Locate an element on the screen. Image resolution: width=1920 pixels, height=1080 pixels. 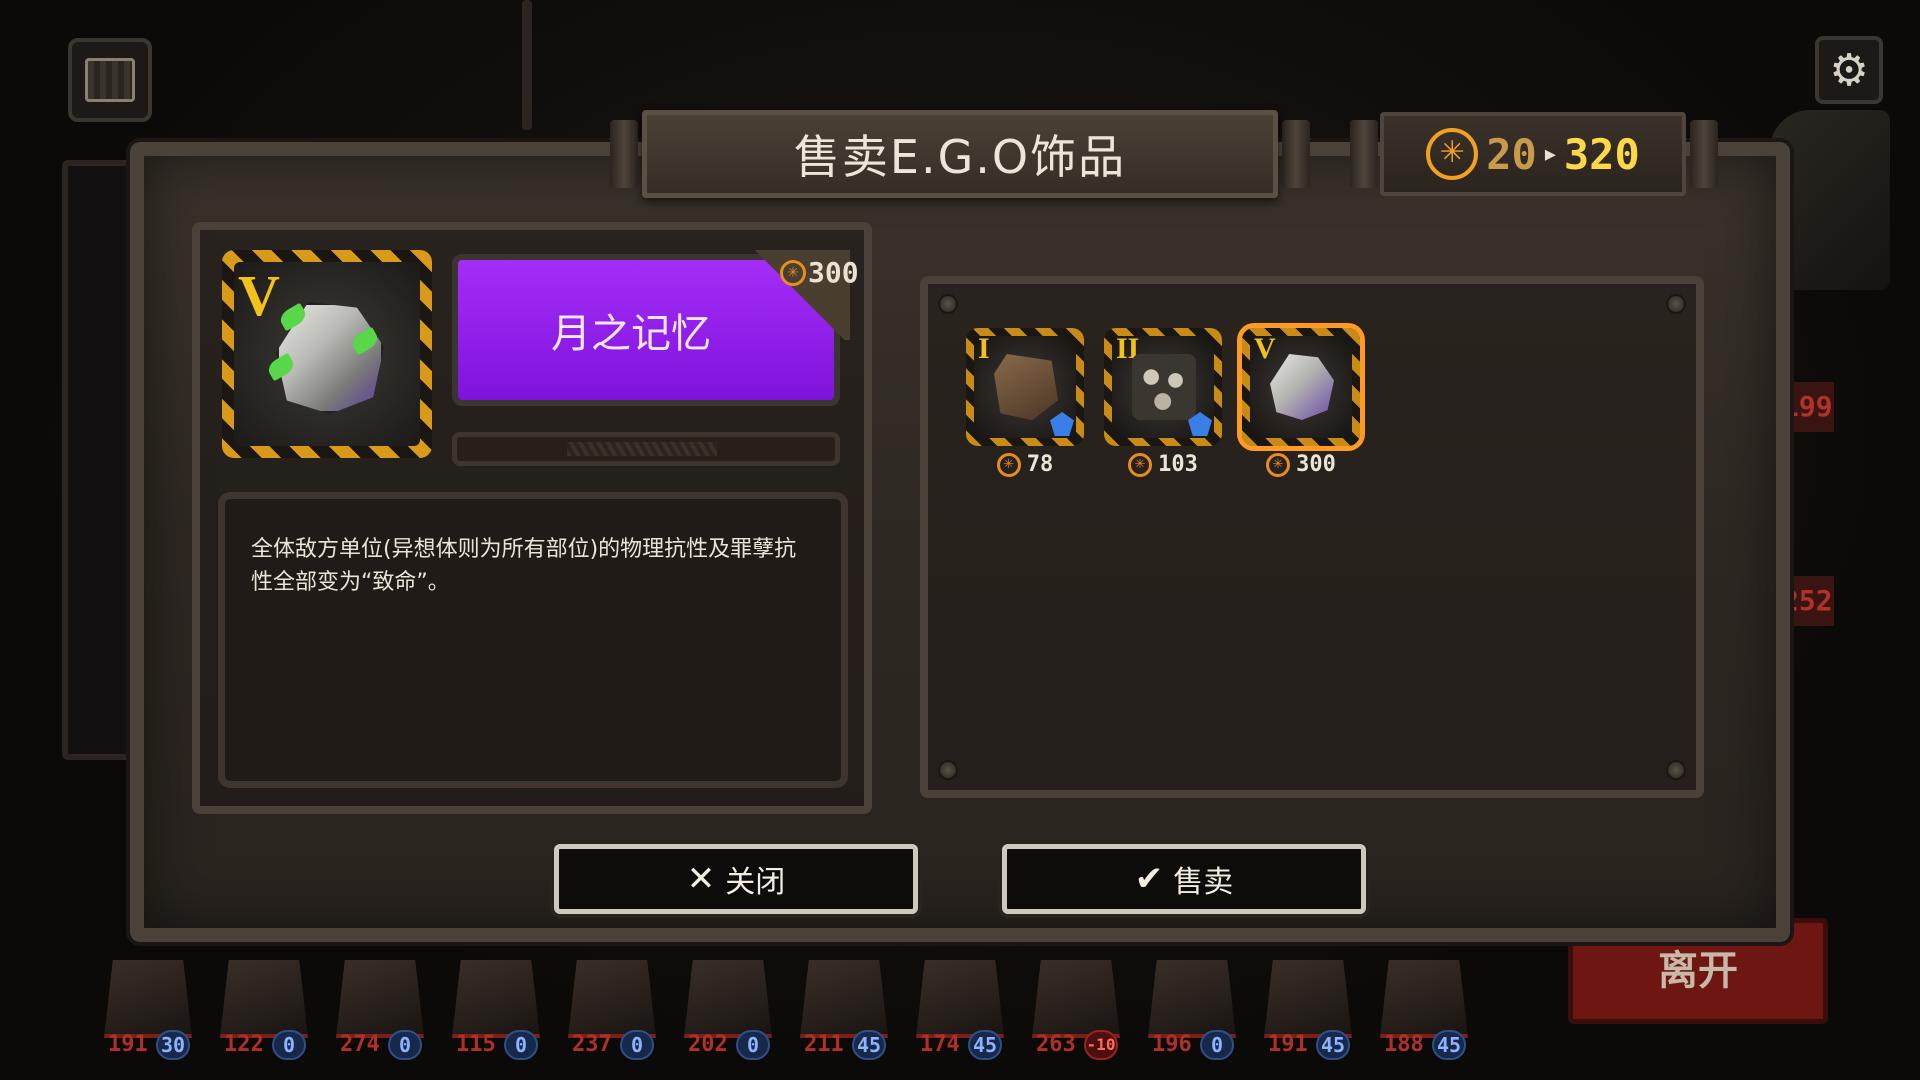
arrow-right-icon: ▸ is located at coordinates (1550, 154).